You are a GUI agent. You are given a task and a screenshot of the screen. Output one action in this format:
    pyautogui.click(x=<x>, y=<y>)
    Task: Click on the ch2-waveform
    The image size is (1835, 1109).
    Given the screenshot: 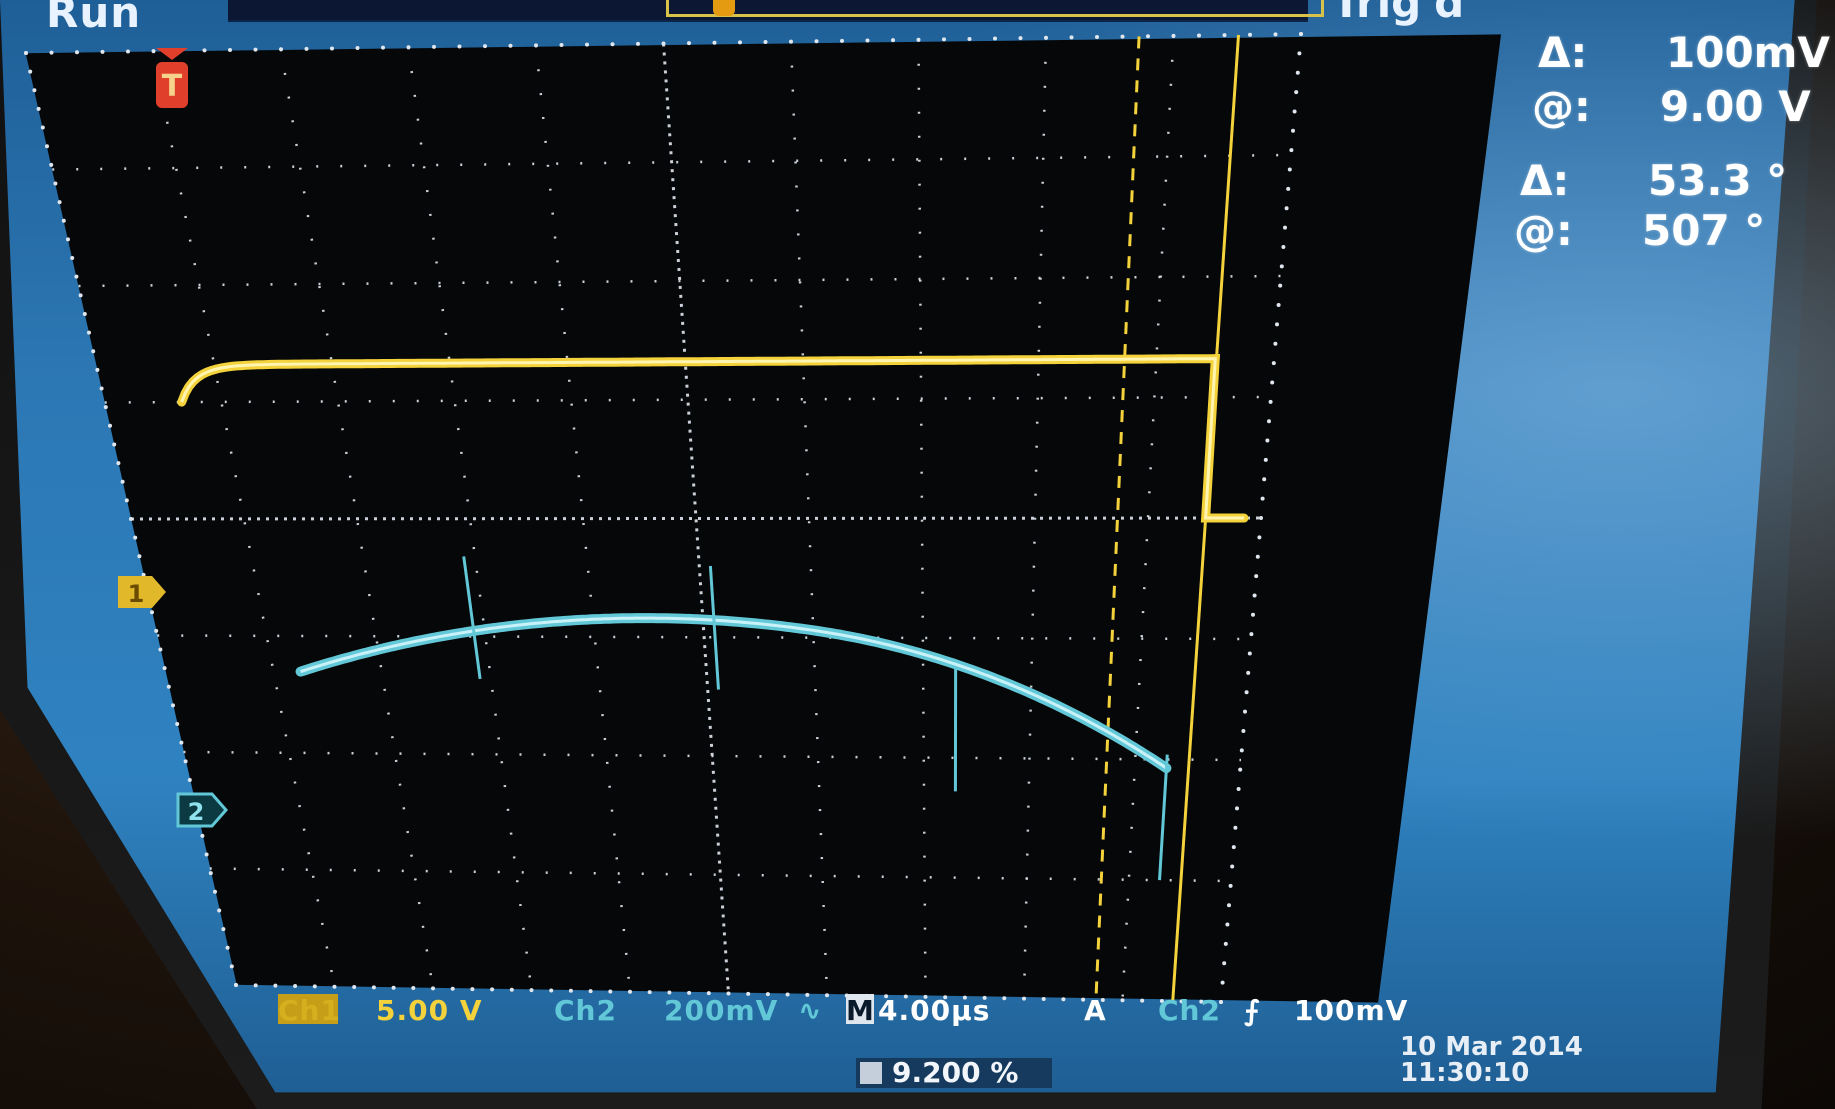 What is the action you would take?
    pyautogui.click(x=733, y=693)
    